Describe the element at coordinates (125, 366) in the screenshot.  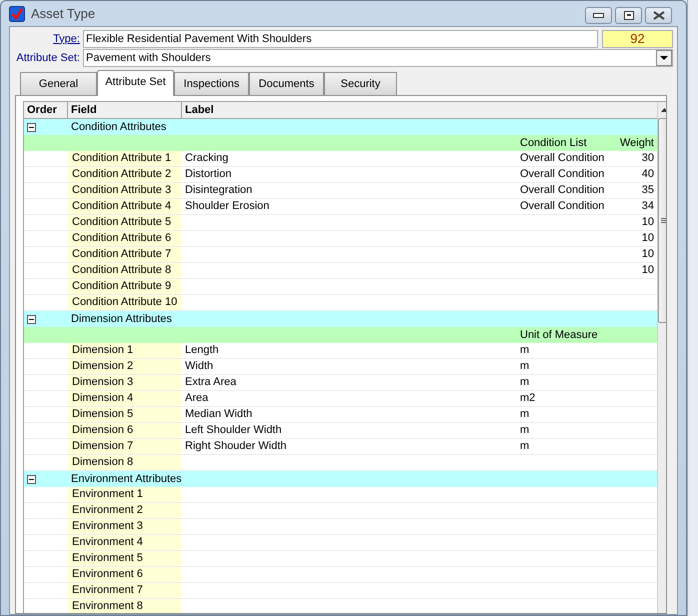
I see `field-cell: Dimension 2` at that location.